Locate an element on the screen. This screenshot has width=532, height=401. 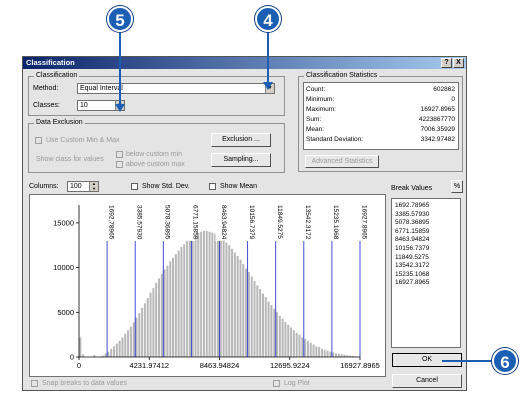
callout-6-badge: 6 is located at coordinates (505, 361).